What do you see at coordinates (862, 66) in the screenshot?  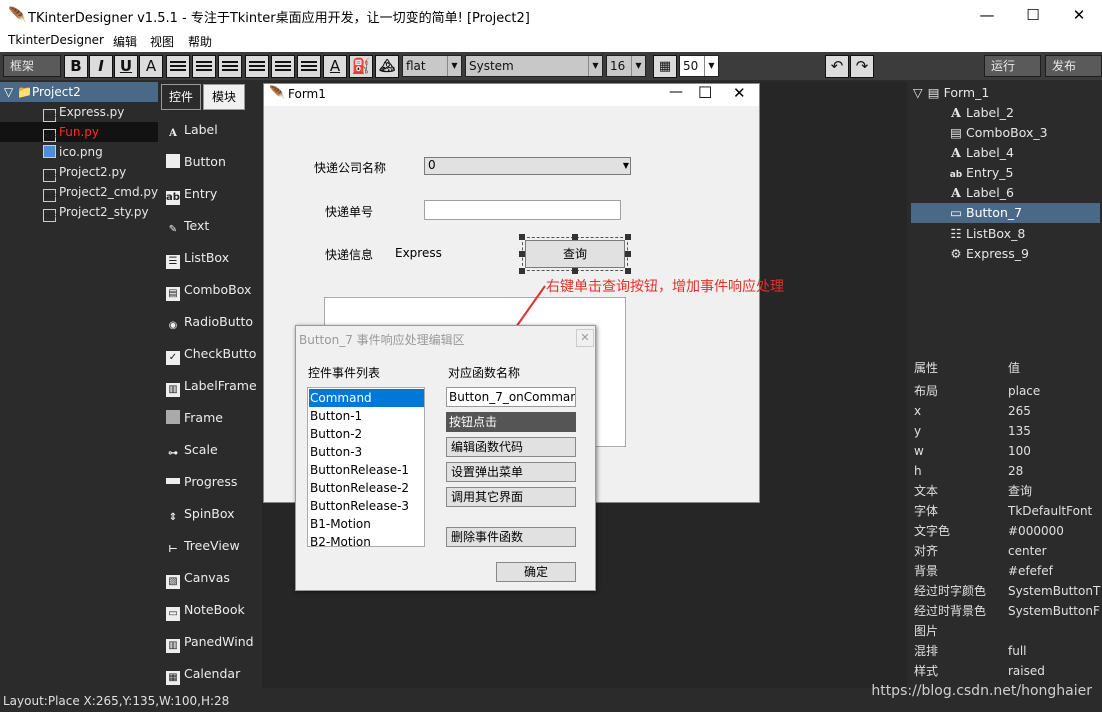 I see `redo-icon: ↷` at bounding box center [862, 66].